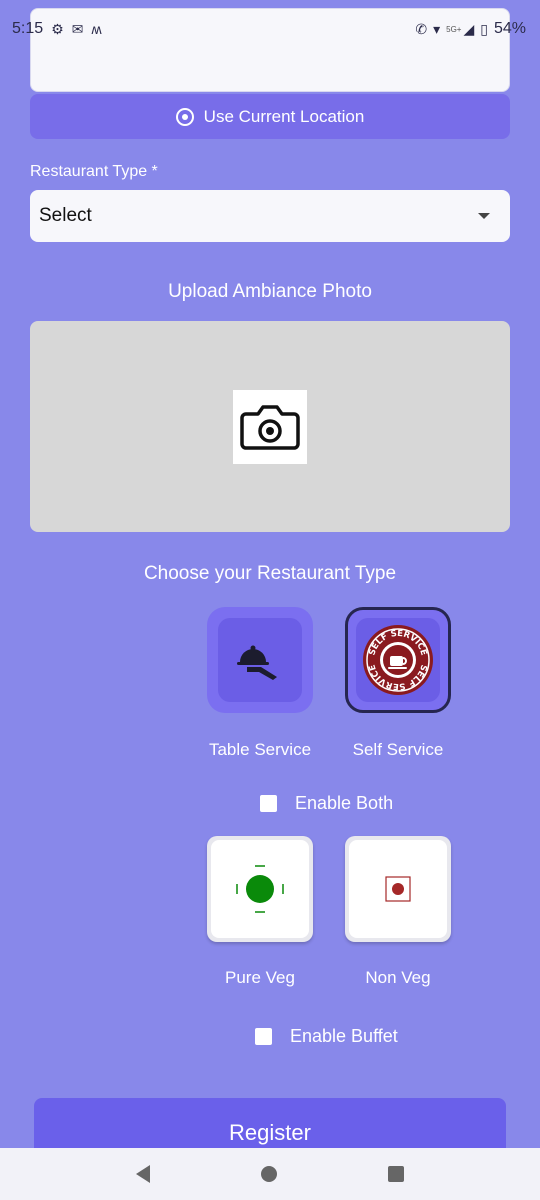  I want to click on use-current-location-button: Use Current Location, so click(270, 116).